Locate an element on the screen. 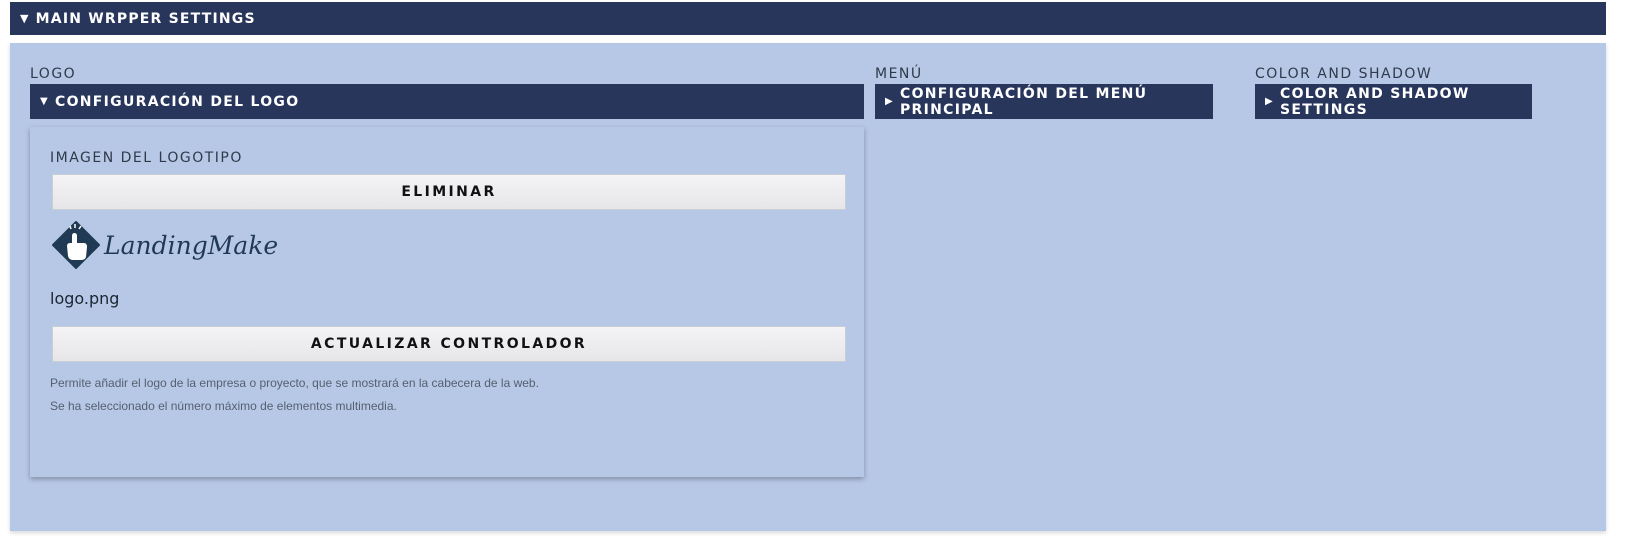  logo-filename: logo.png is located at coordinates (85, 298).